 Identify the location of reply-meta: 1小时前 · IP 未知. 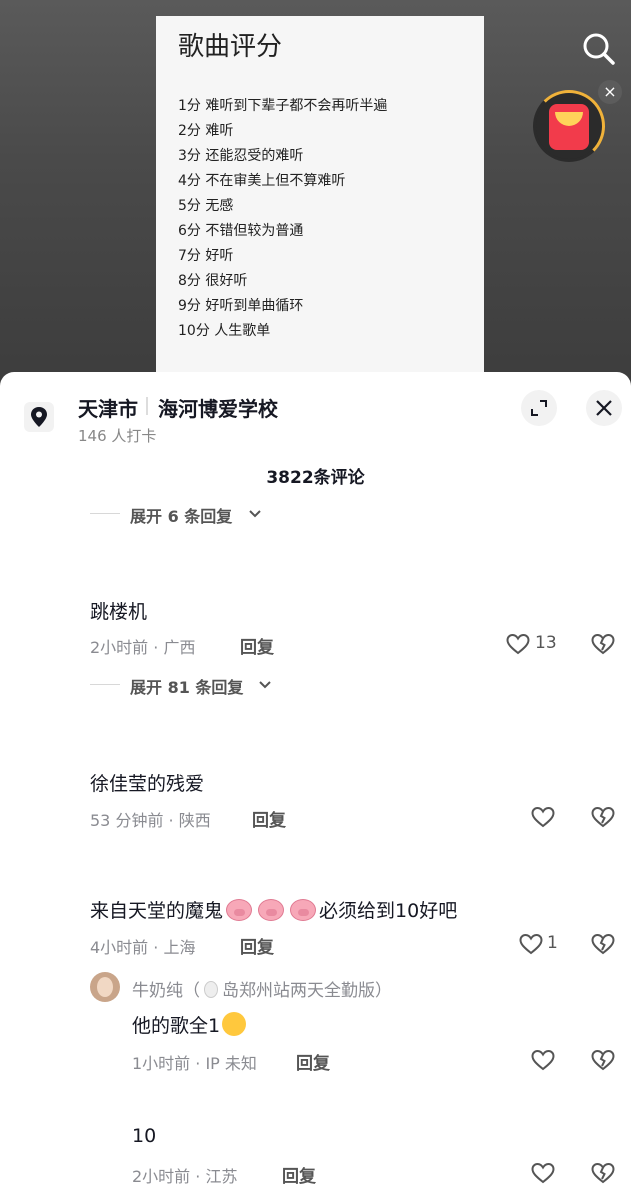
(194, 1063).